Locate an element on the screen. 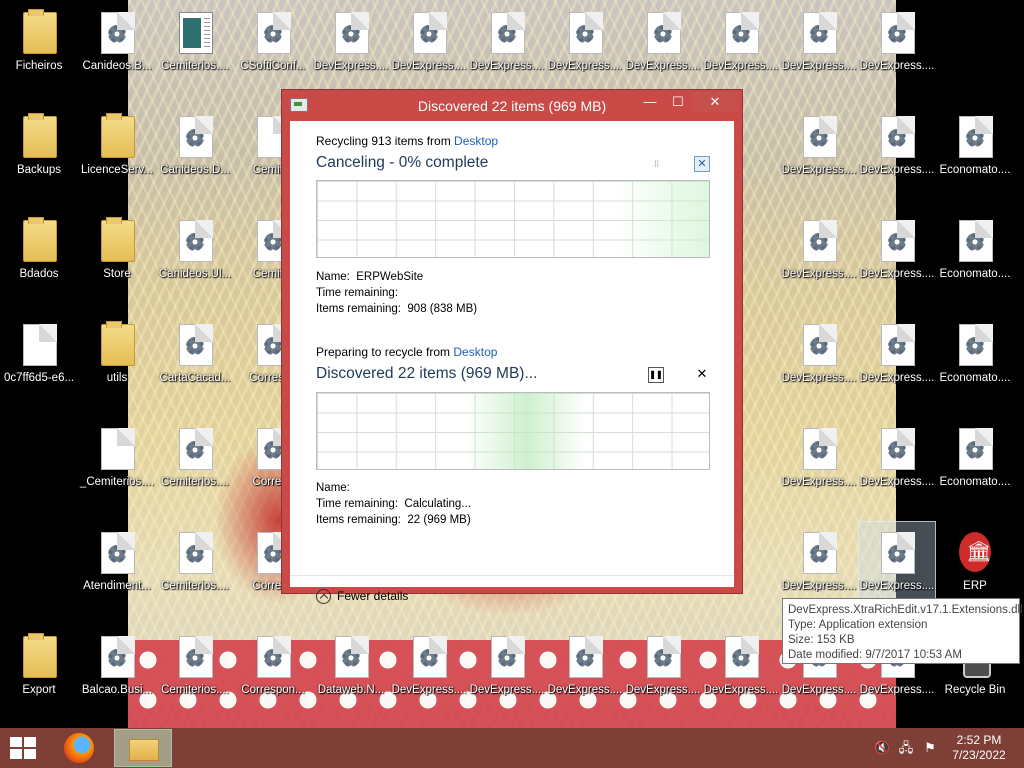 Image resolution: width=1024 pixels, height=768 pixels. file-explorer-taskbar-button is located at coordinates (143, 748).